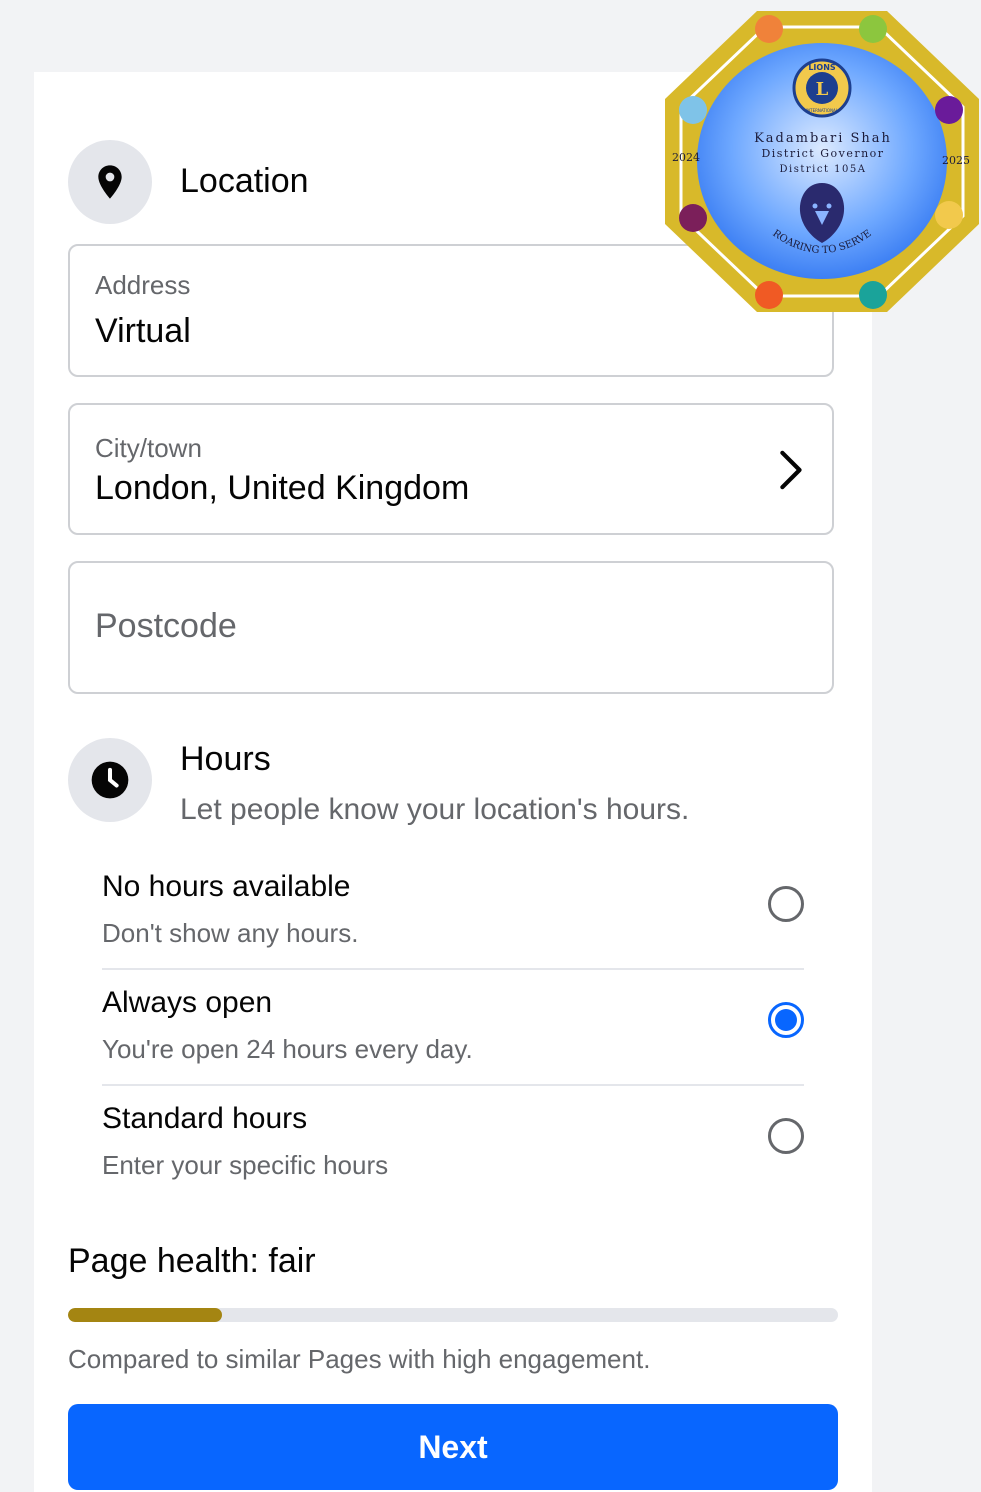  What do you see at coordinates (230, 933) in the screenshot?
I see `option-subtitle: Don't show any hours.` at bounding box center [230, 933].